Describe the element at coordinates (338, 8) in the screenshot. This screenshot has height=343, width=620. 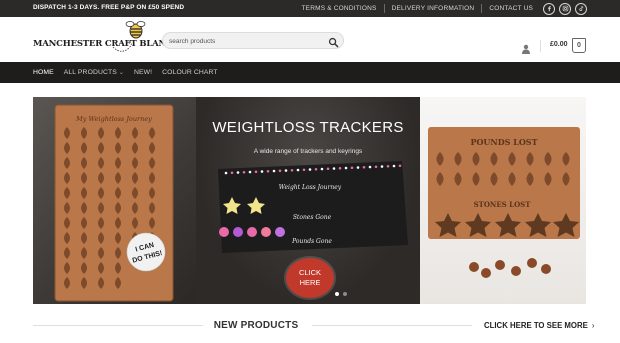
I see `terms-link: TERMS & CONDITIONS` at that location.